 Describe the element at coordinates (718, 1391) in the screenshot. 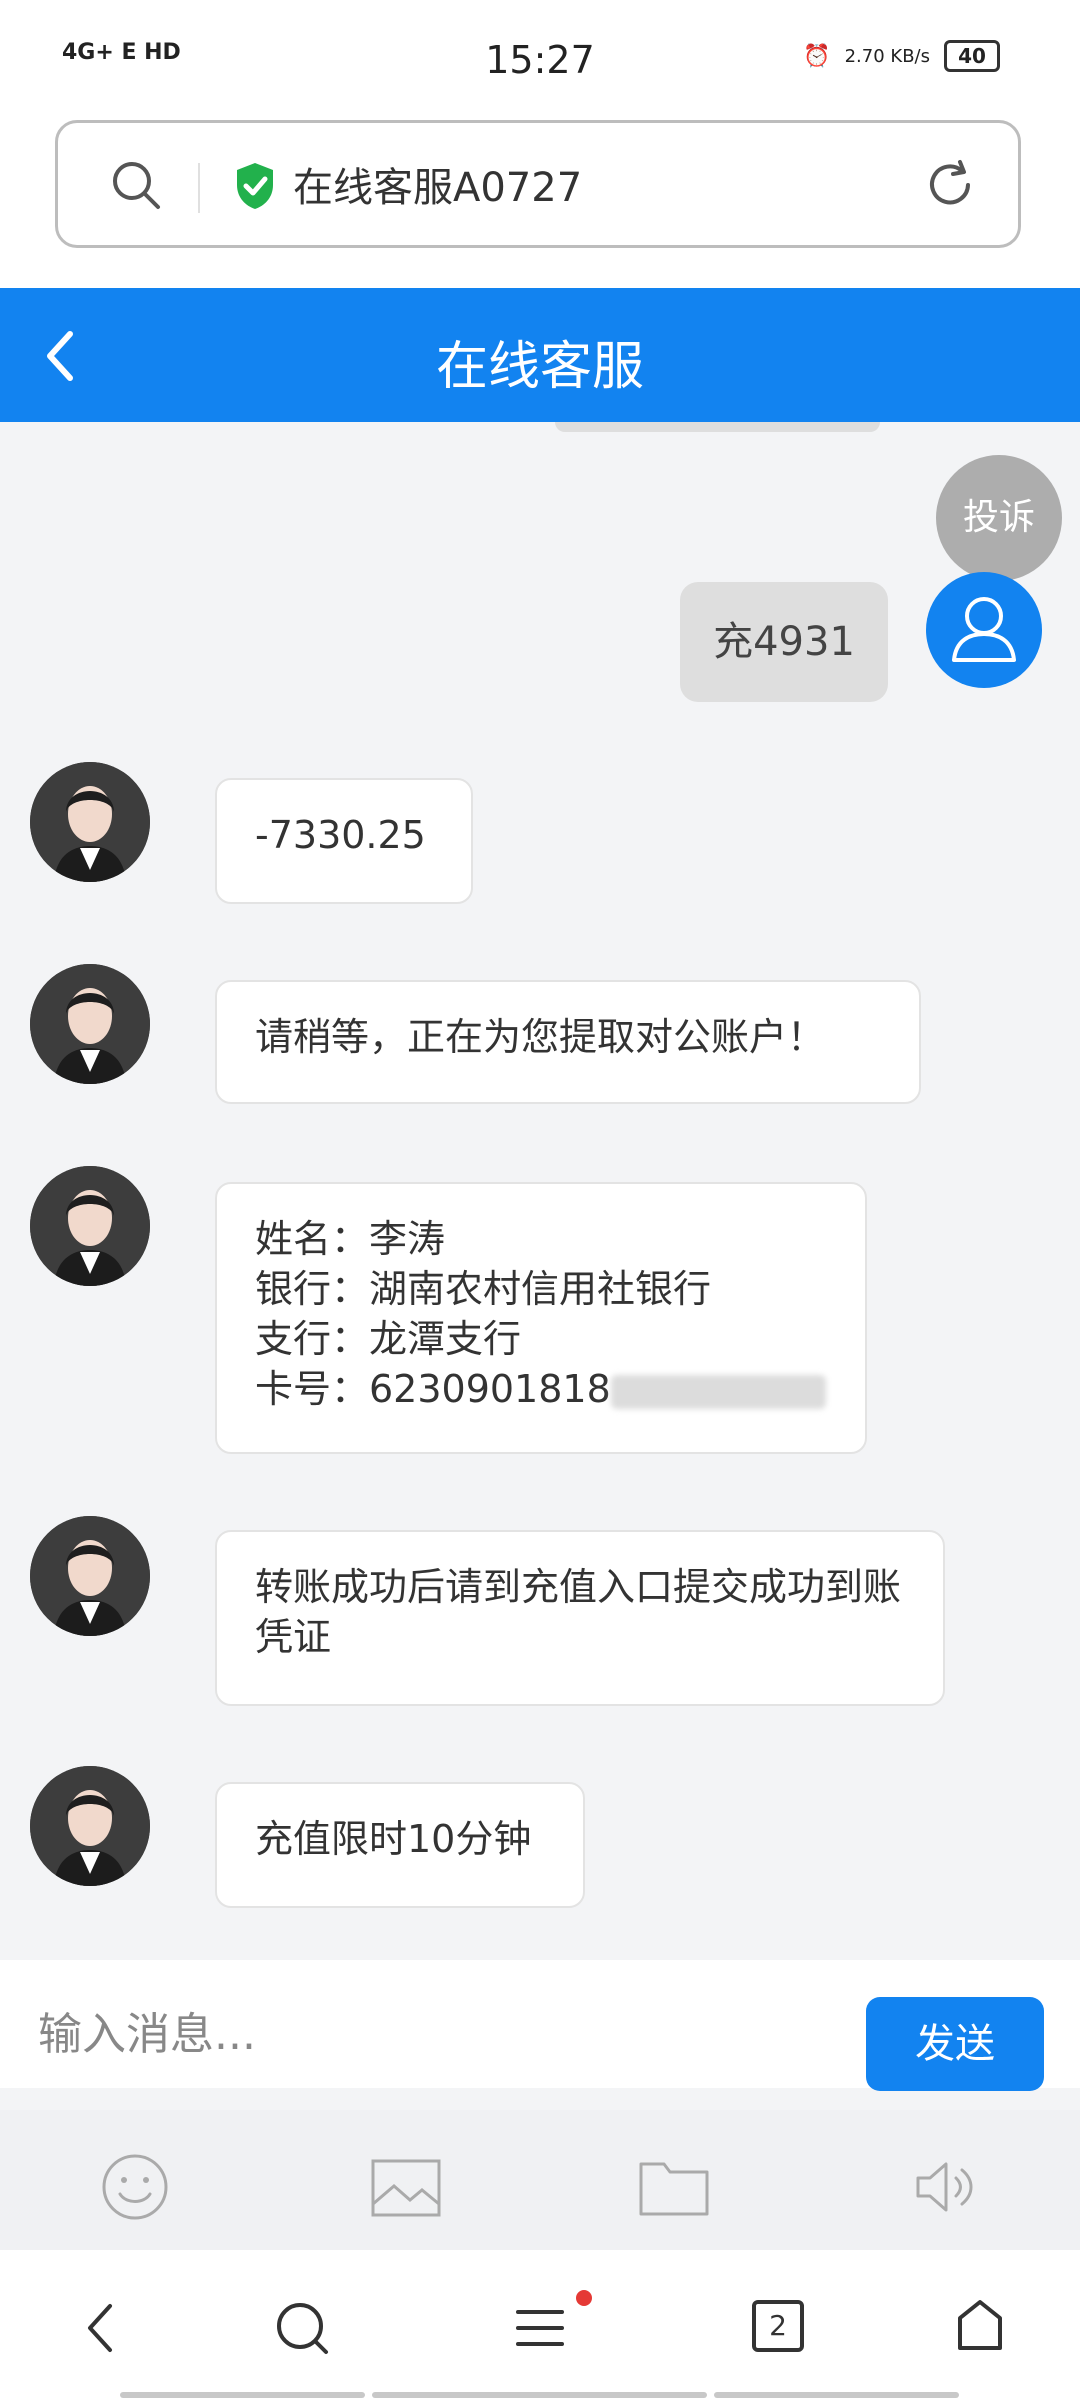

I see `redacted-digits` at that location.